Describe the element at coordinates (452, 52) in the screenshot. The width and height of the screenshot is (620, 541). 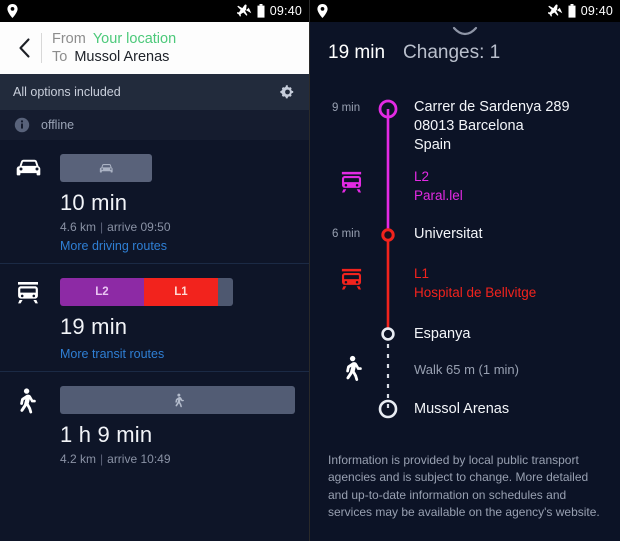
I see `transit-changes-count: Changes: 1` at that location.